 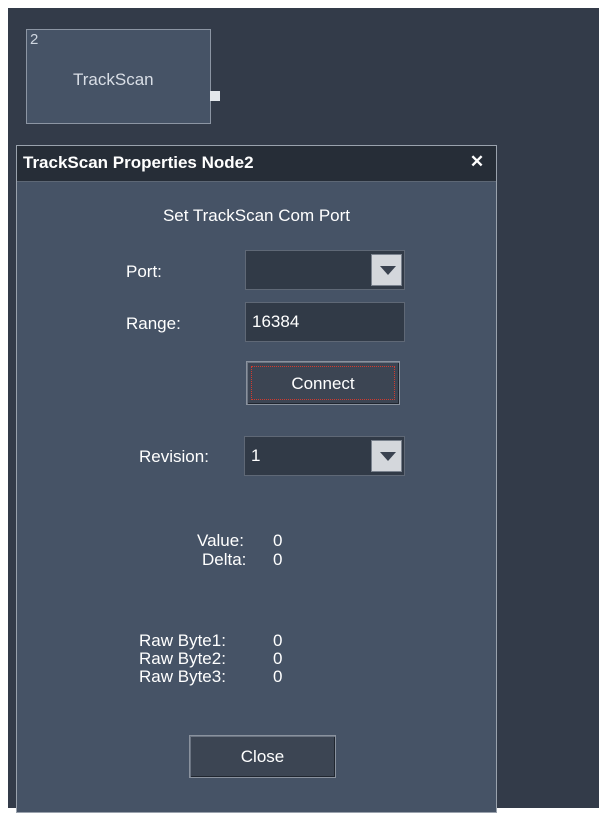 What do you see at coordinates (215, 96) in the screenshot?
I see `output-port-handle` at bounding box center [215, 96].